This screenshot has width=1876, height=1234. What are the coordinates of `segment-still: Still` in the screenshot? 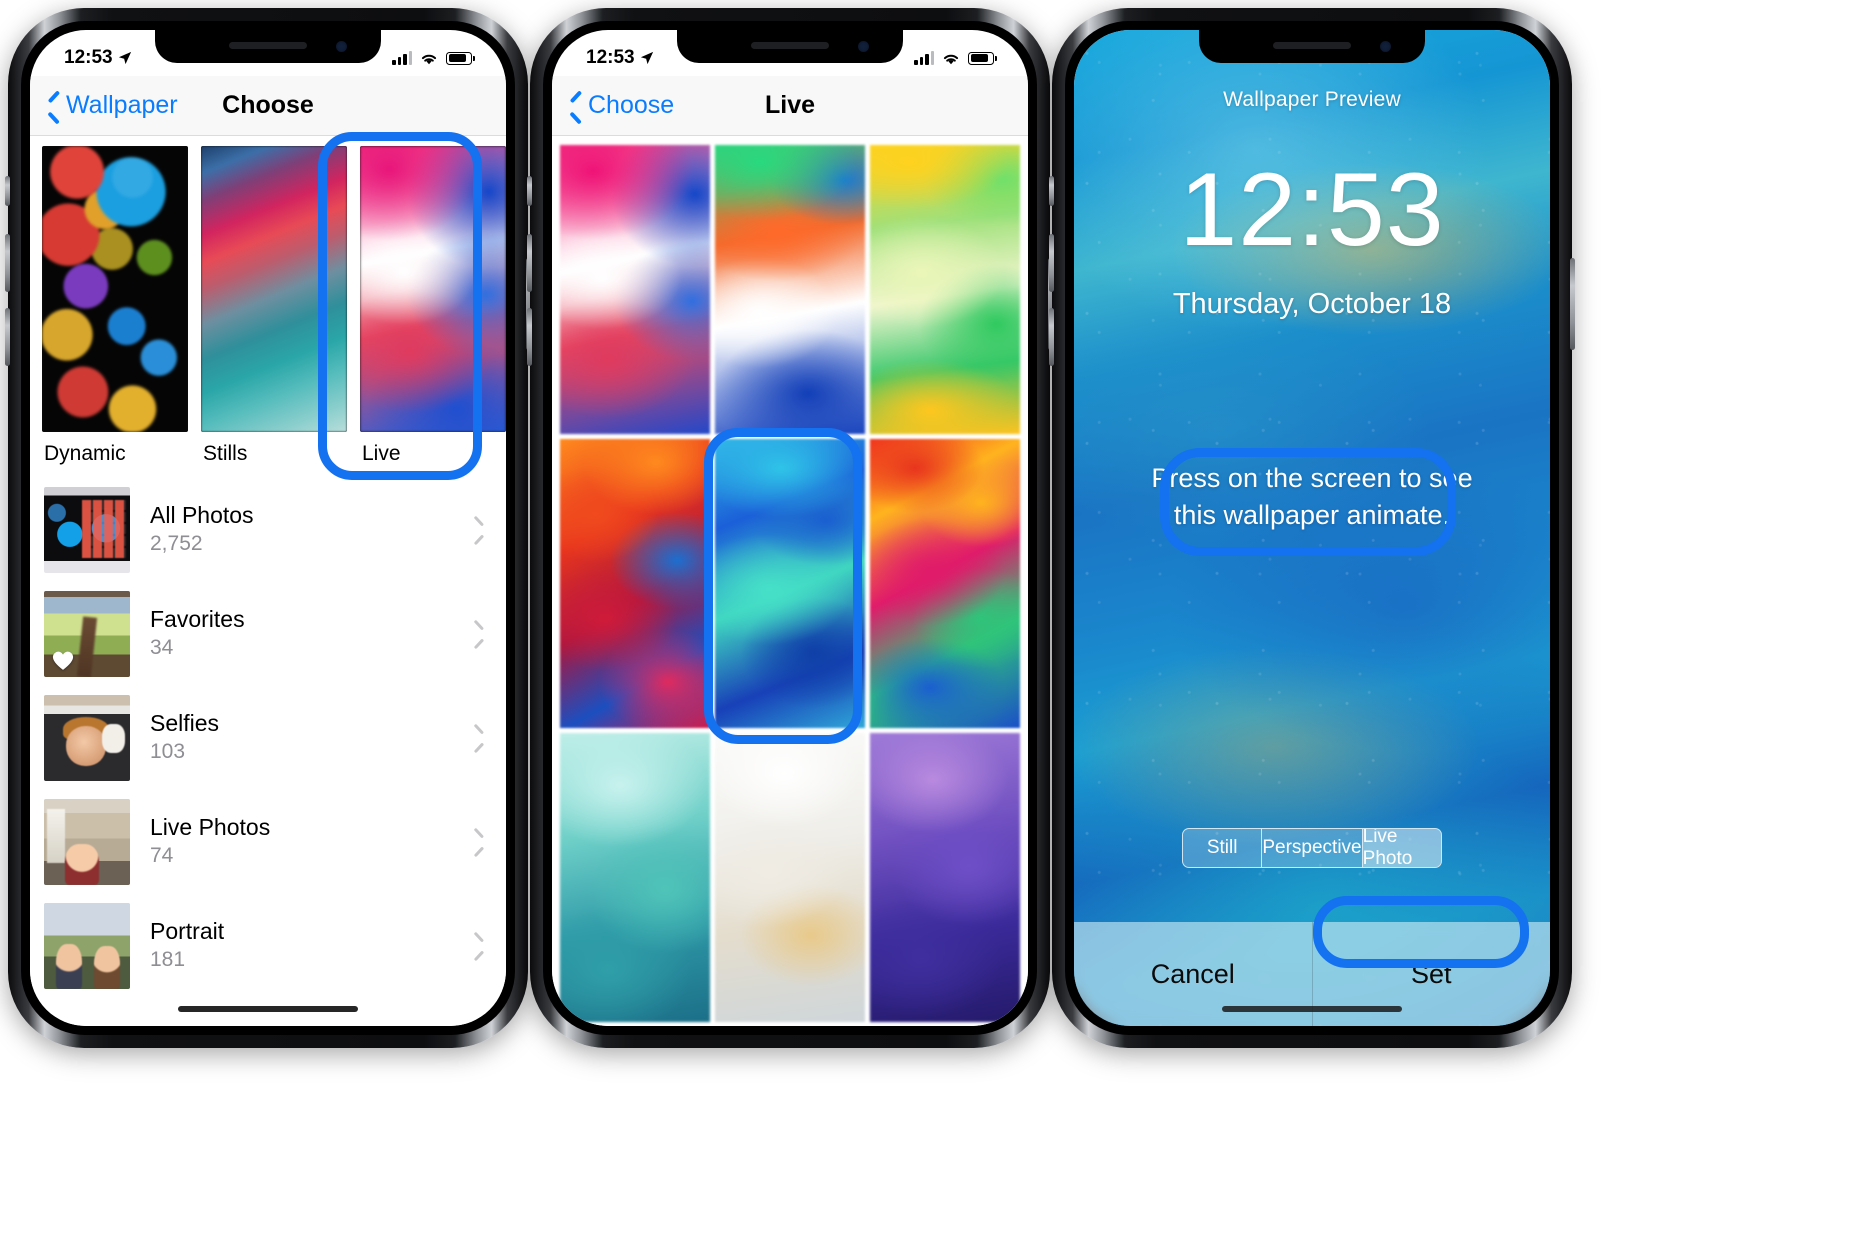 It's located at (1223, 848).